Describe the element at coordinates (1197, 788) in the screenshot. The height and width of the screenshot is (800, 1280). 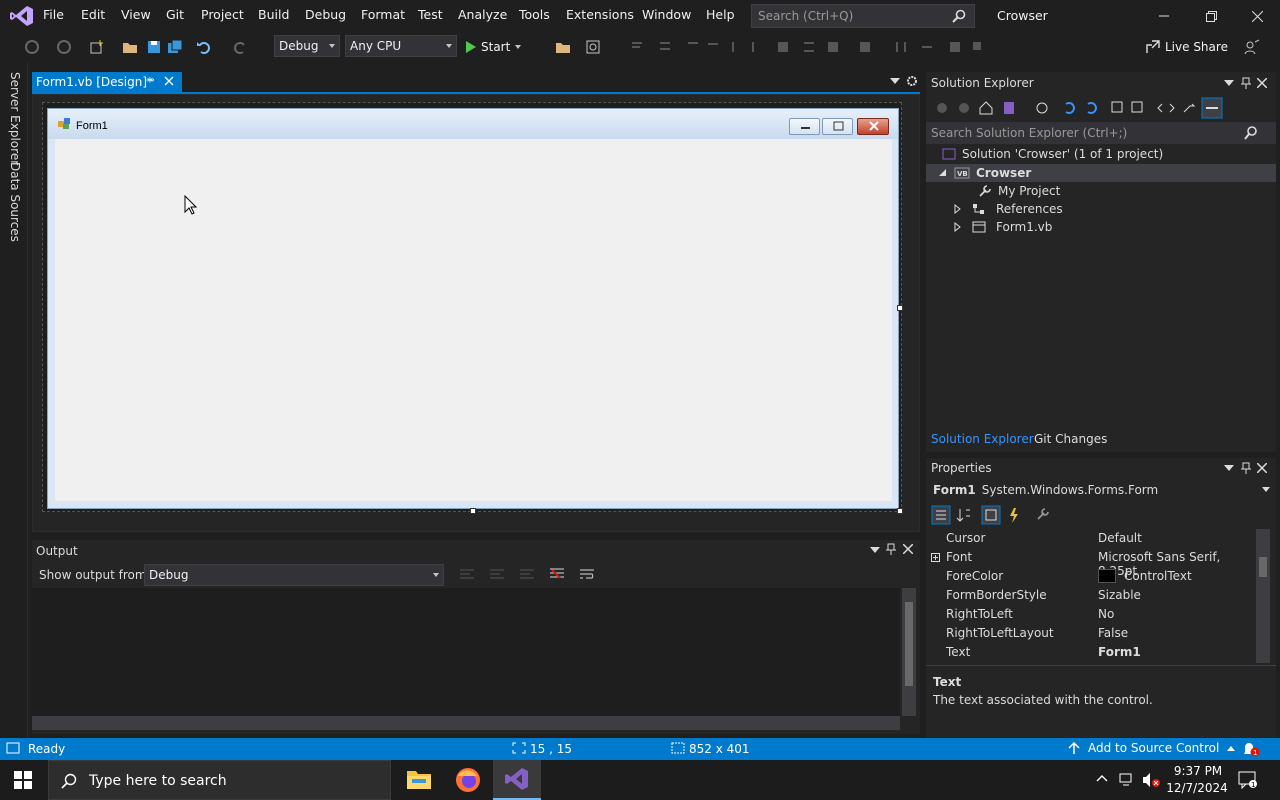
I see `tray-date: 12/7/2024` at that location.